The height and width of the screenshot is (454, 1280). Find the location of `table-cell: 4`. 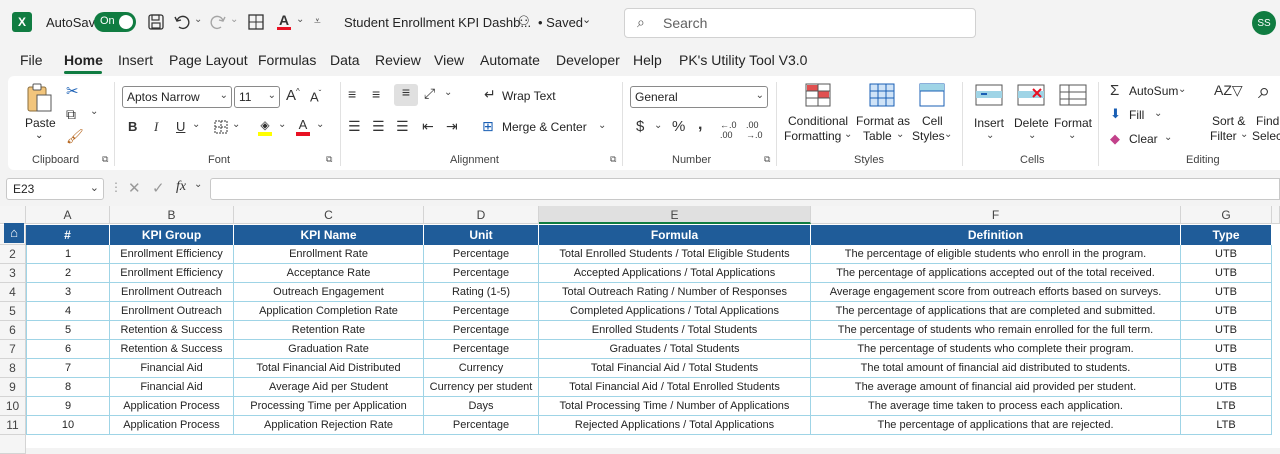

table-cell: 4 is located at coordinates (68, 311).